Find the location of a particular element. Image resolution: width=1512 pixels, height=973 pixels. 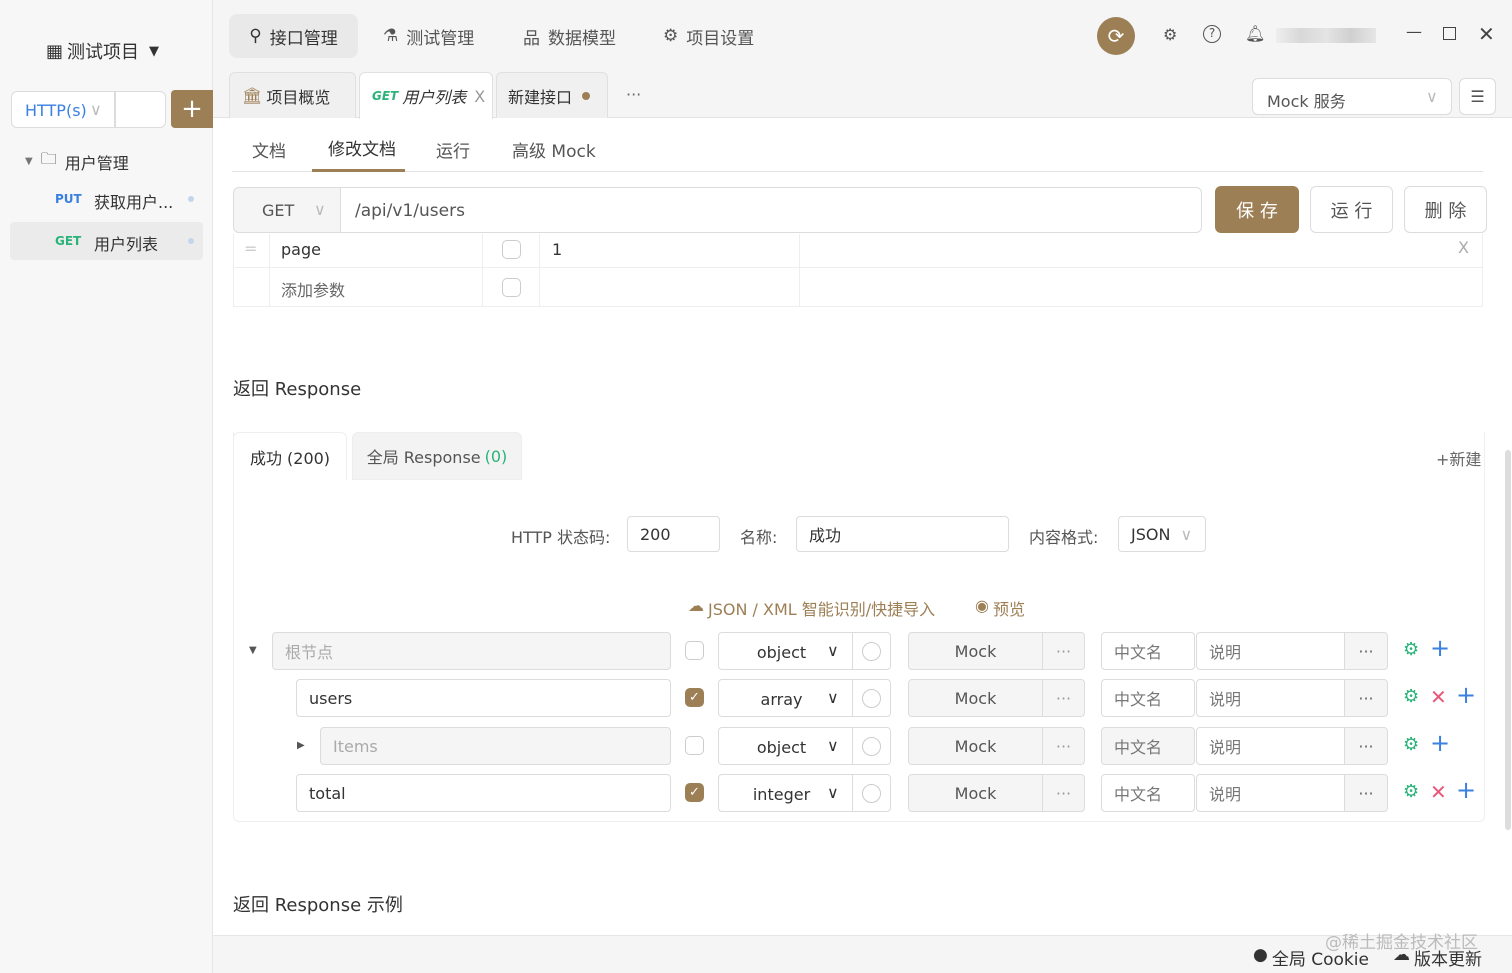

content-format-select: JSON ∨ is located at coordinates (1162, 534).